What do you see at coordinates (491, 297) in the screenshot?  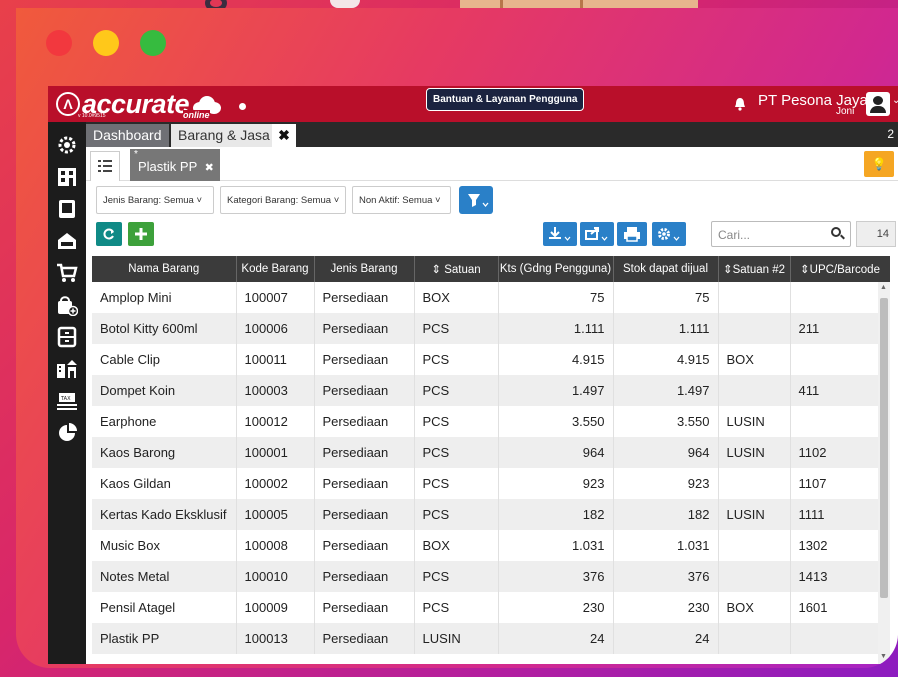 I see `table-row: Amplop Mini 100007 Persediaan BOX 75 75` at bounding box center [491, 297].